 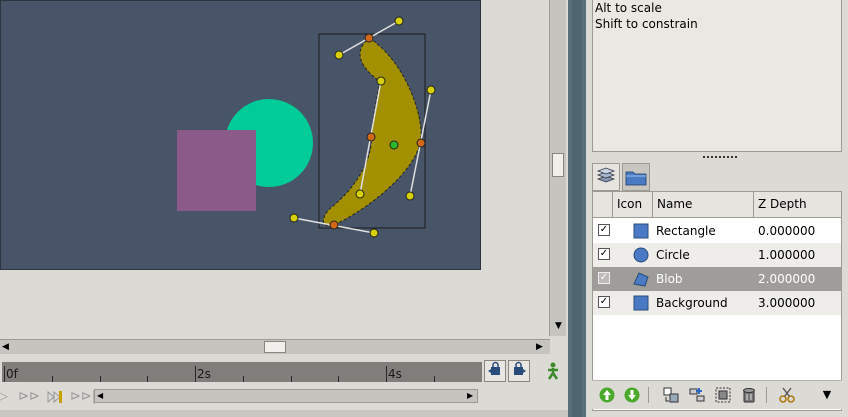 I want to click on arrow-down-icon, so click(x=632, y=395).